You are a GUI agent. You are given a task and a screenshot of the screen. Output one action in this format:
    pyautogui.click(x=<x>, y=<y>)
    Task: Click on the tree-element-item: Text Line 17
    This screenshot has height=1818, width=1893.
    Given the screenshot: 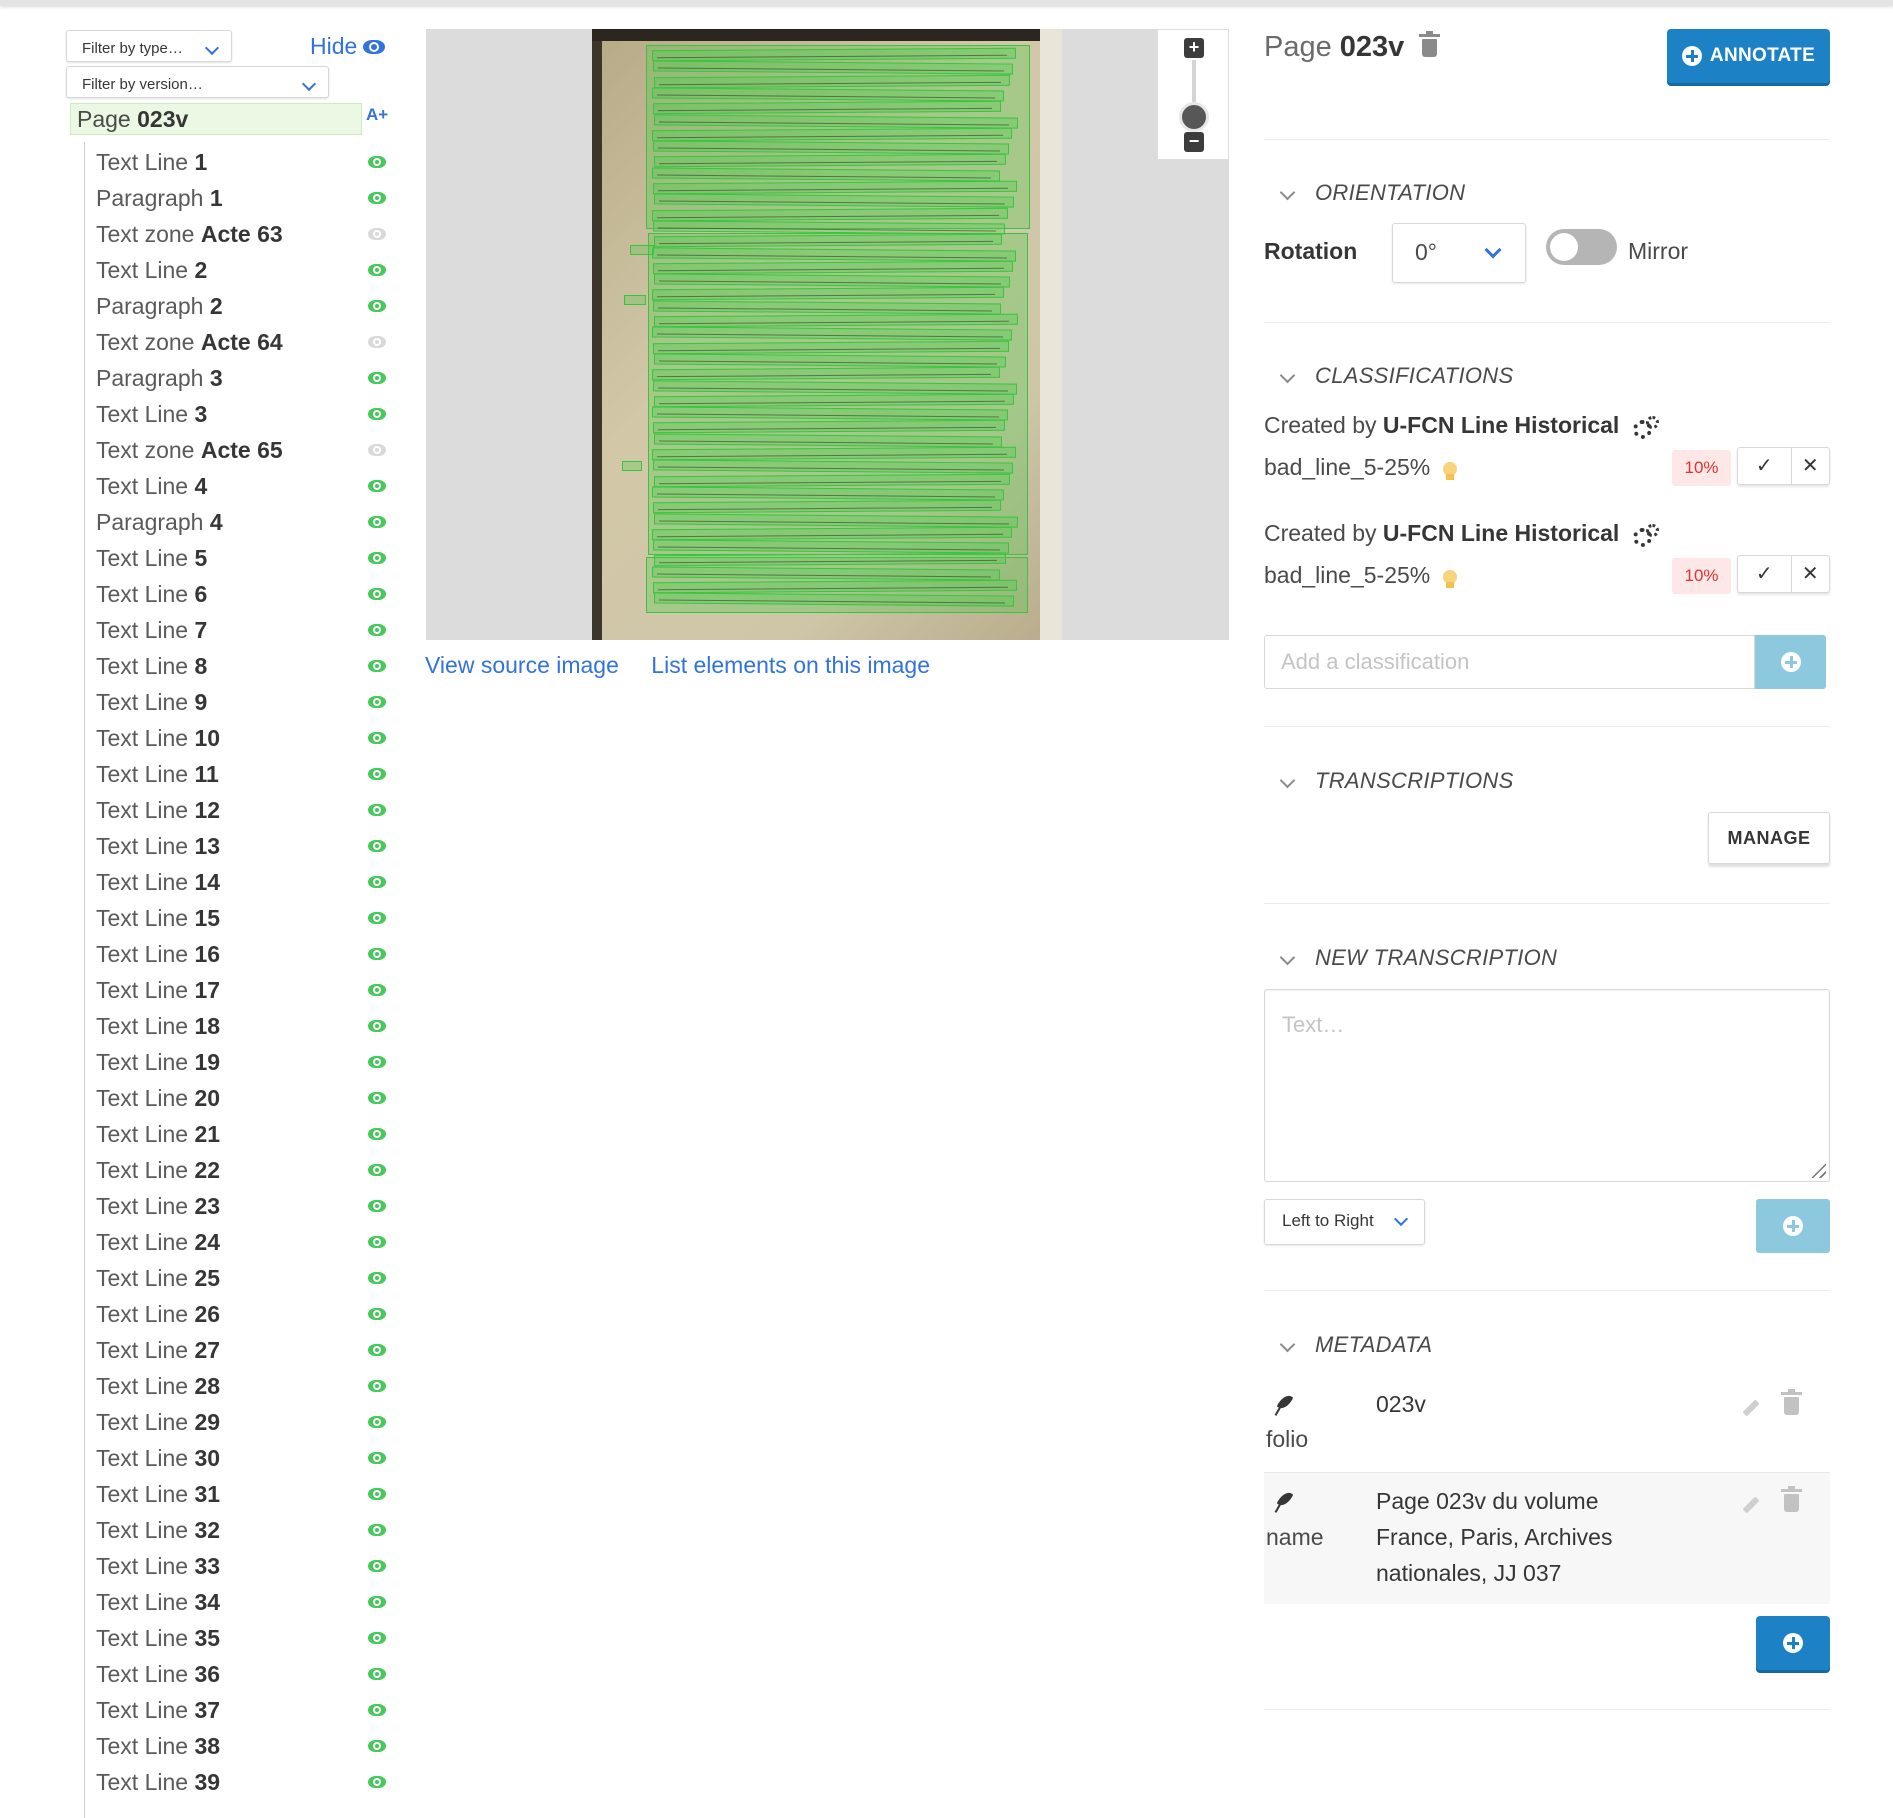 What is the action you would take?
    pyautogui.click(x=241, y=990)
    